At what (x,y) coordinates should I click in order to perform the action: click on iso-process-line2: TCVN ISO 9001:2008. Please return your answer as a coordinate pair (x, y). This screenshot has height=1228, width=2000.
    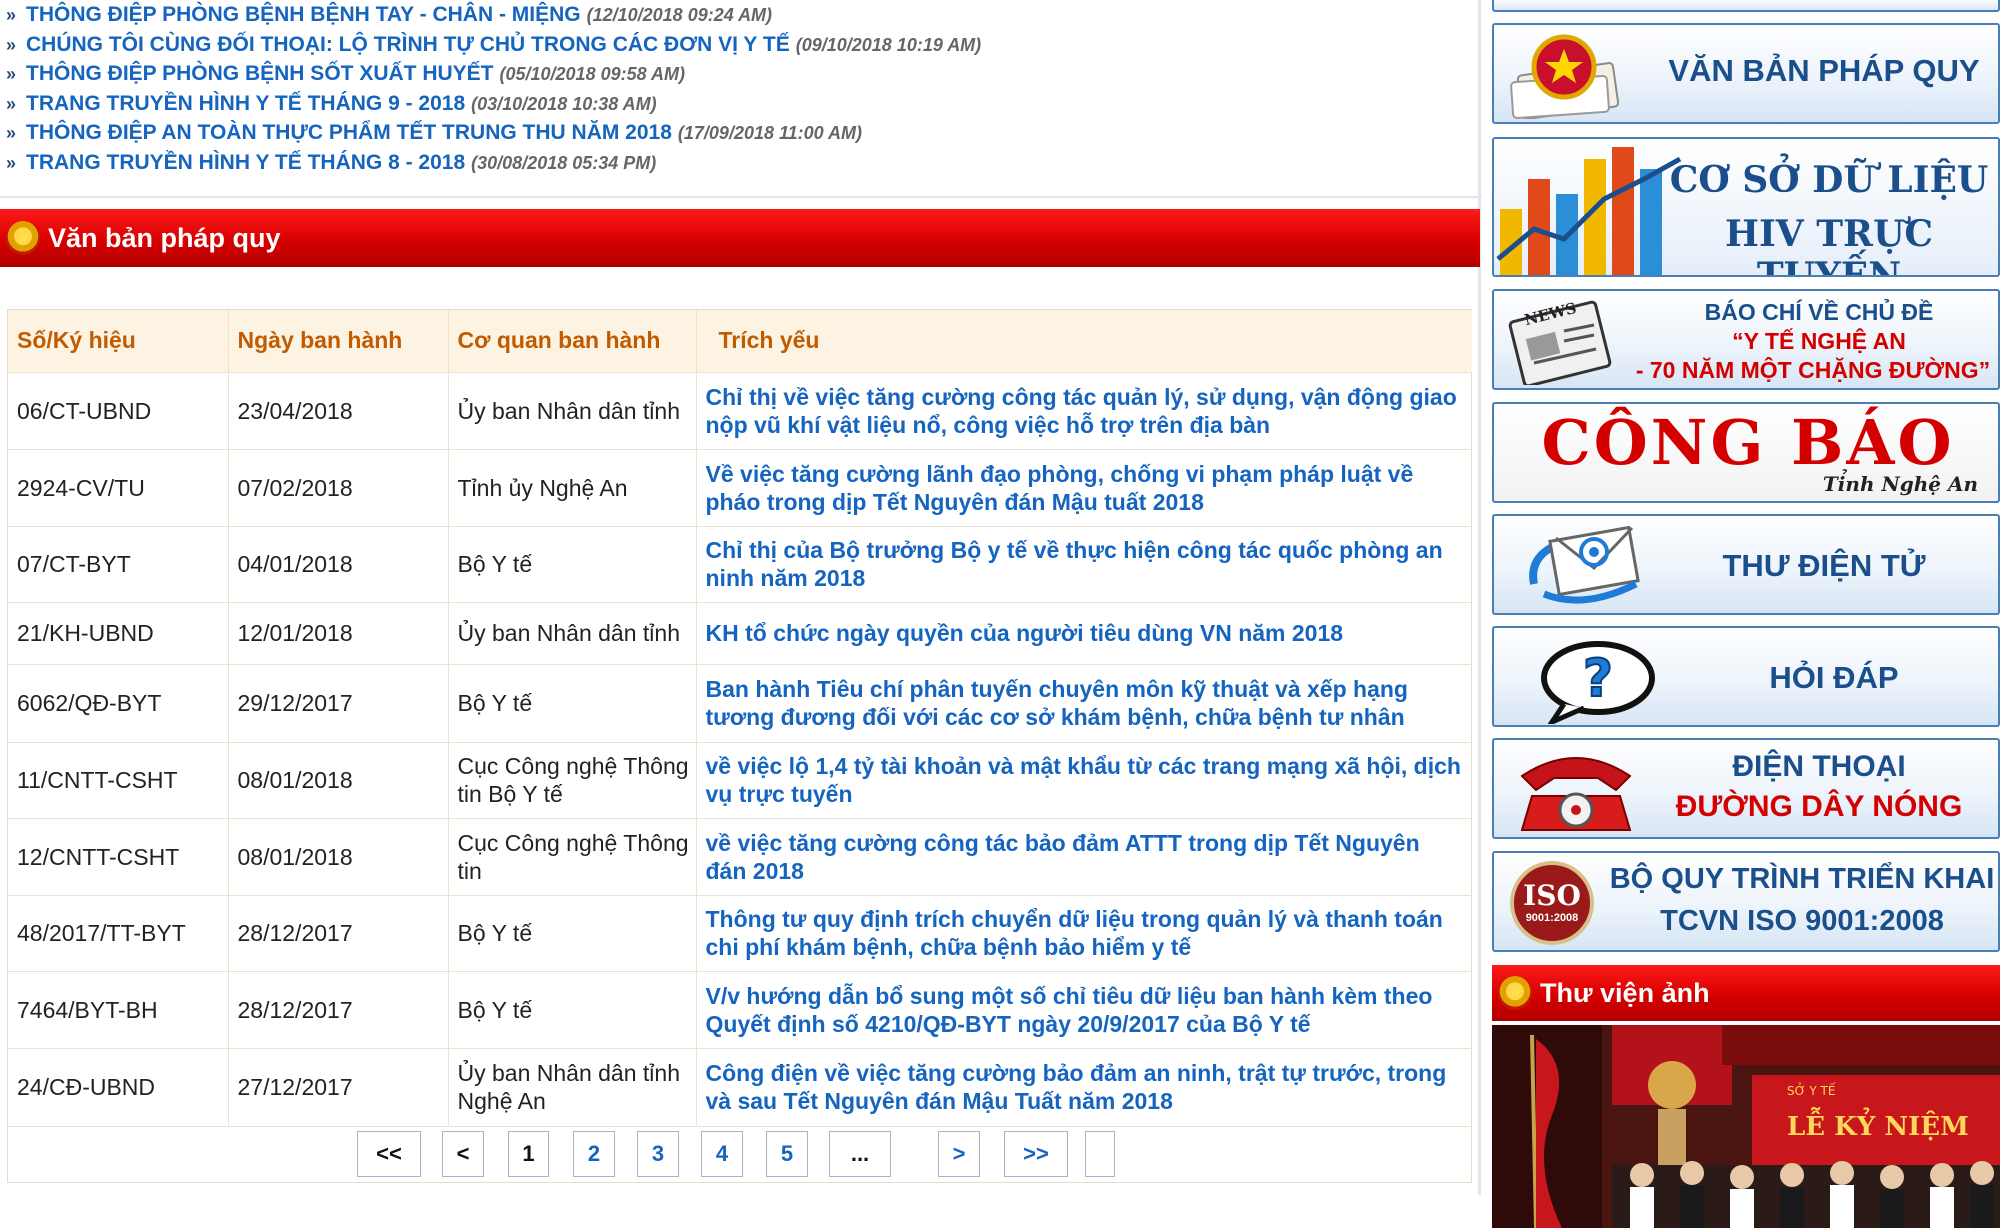
    Looking at the image, I should click on (1802, 921).